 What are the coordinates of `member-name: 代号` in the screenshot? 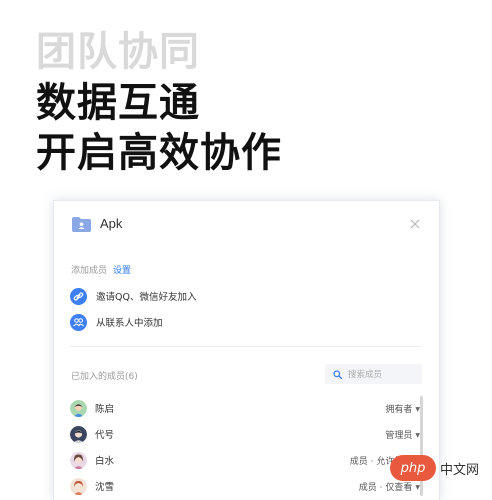 It's located at (105, 435).